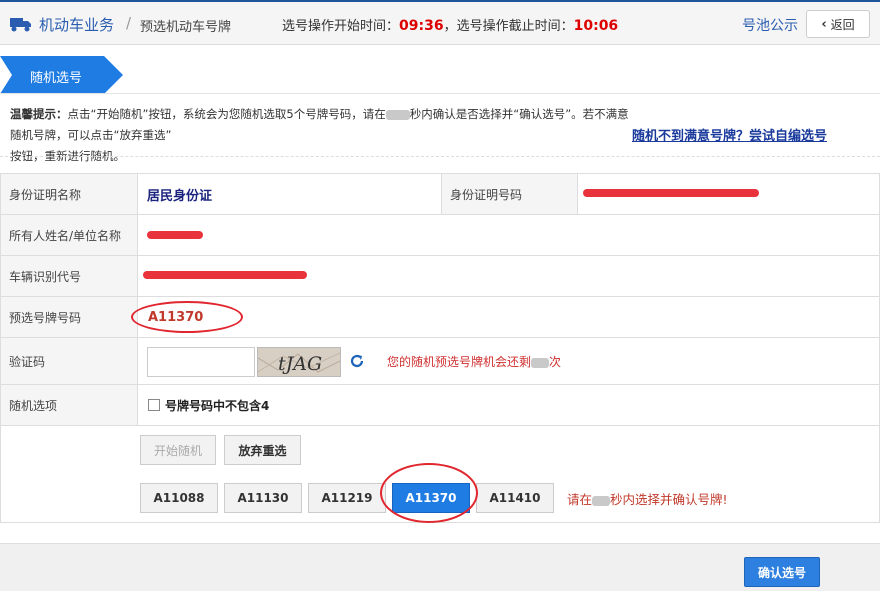  What do you see at coordinates (69, 276) in the screenshot?
I see `vin-label: 车辆识别代号` at bounding box center [69, 276].